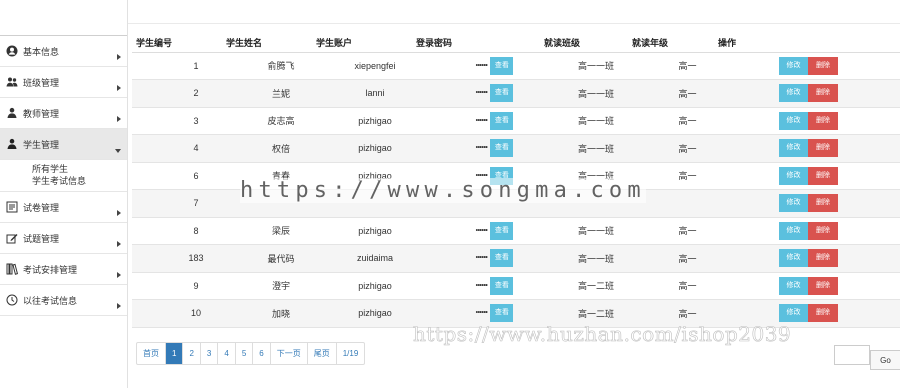 This screenshot has width=900, height=388. I want to click on sidebar-item-exam-schedule: 考试安排管理, so click(63, 269).